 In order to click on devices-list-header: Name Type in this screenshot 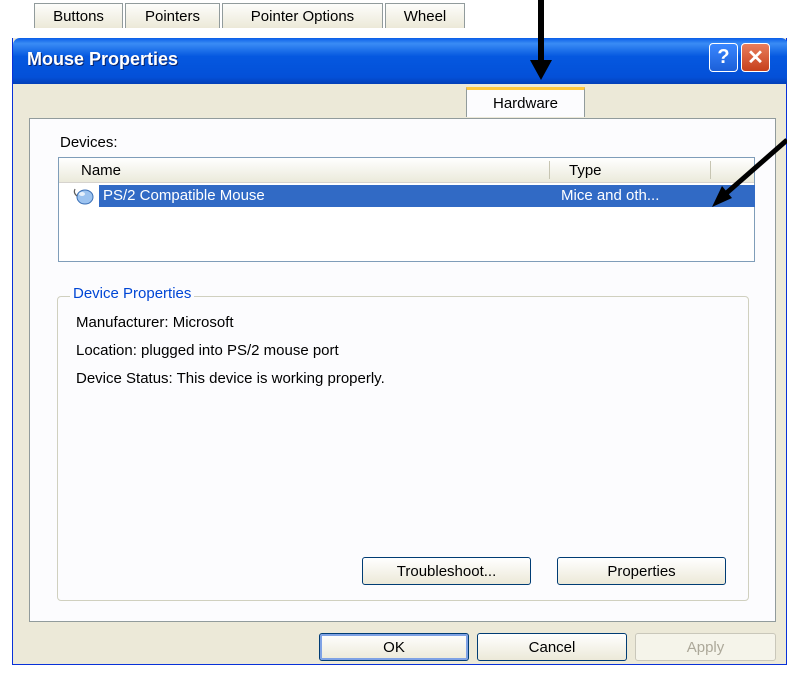, I will do `click(406, 170)`.